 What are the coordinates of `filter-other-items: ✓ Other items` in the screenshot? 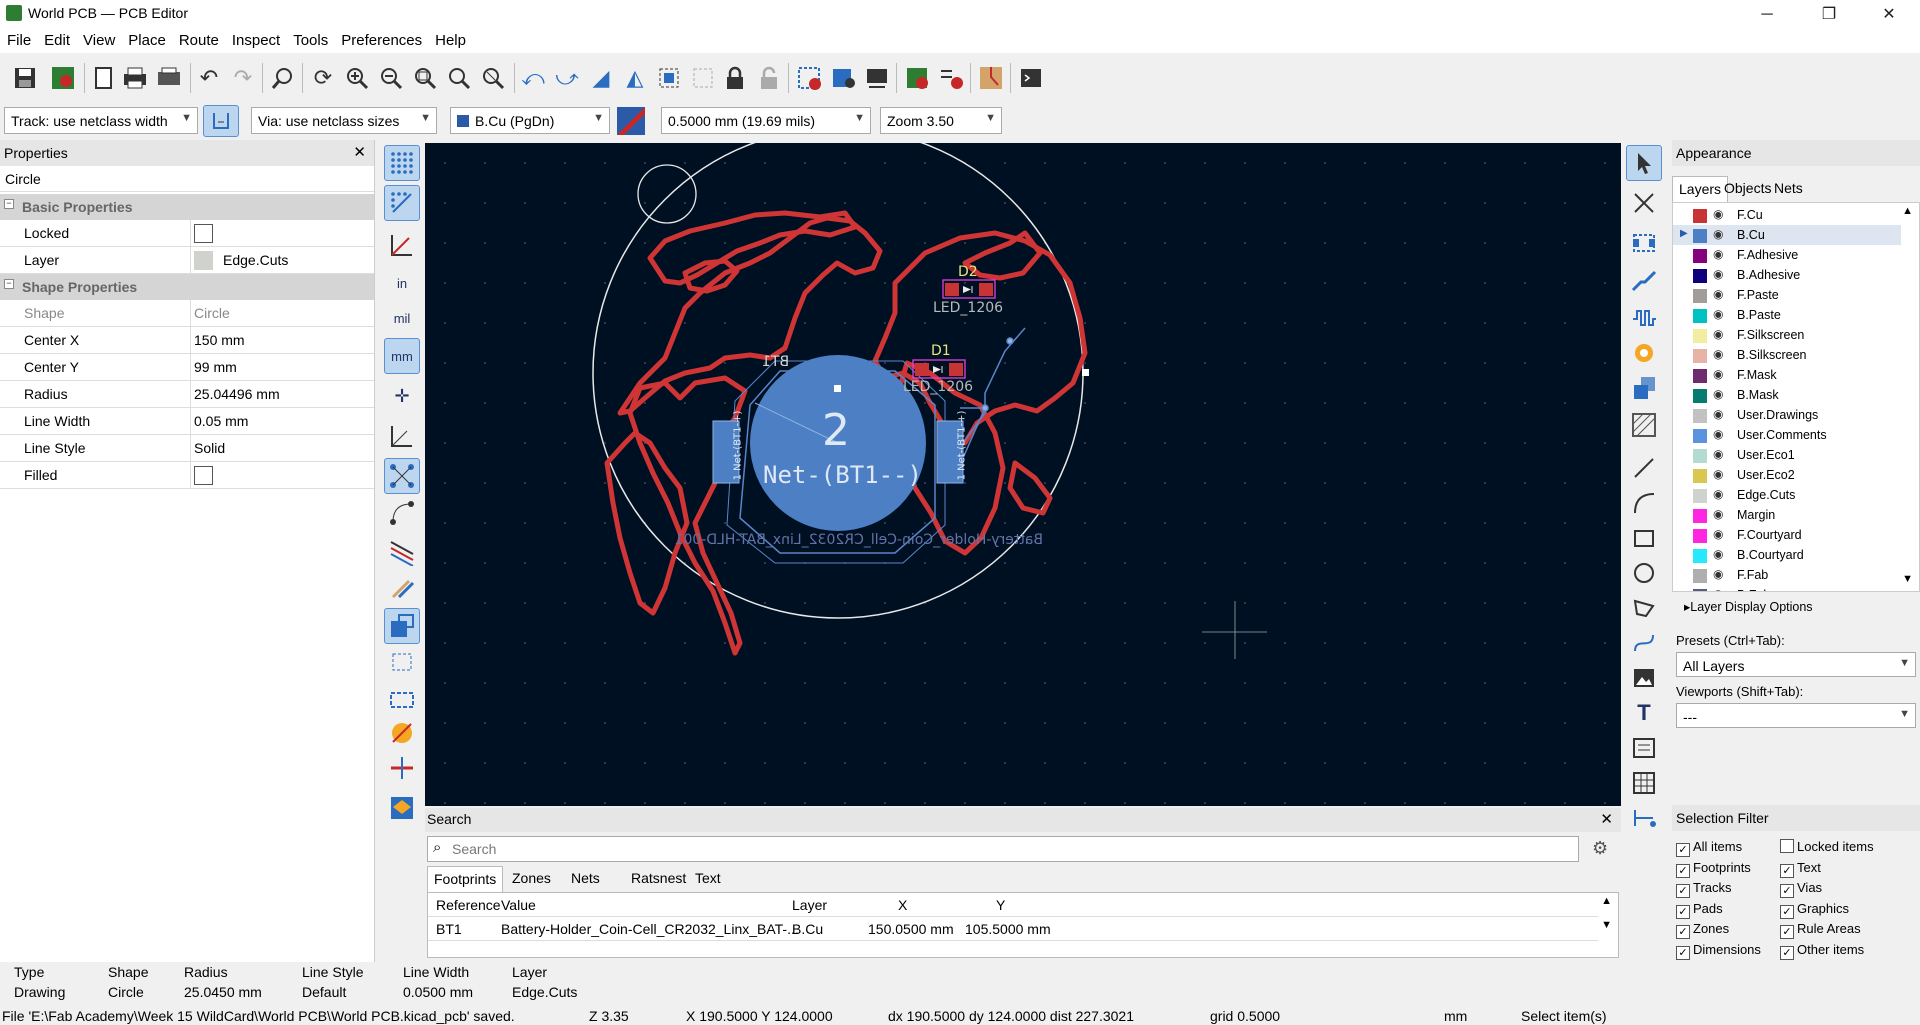 It's located at (1822, 951).